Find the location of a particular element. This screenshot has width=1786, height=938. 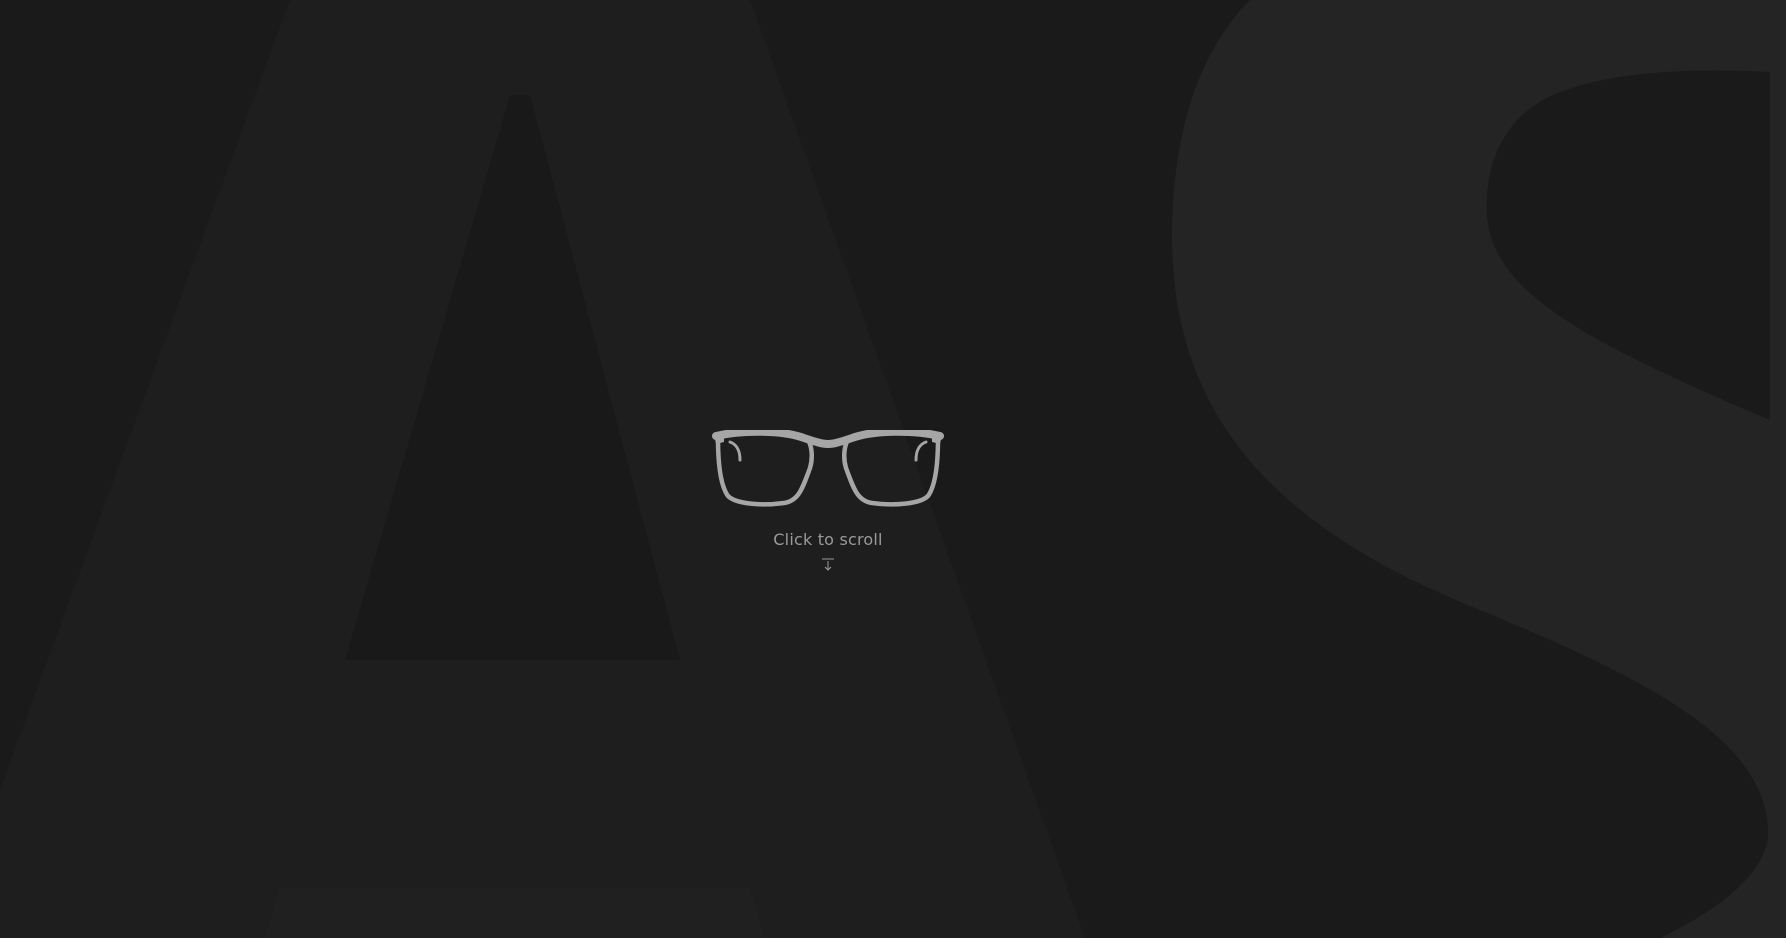

eyeglasses-icon is located at coordinates (828, 468).